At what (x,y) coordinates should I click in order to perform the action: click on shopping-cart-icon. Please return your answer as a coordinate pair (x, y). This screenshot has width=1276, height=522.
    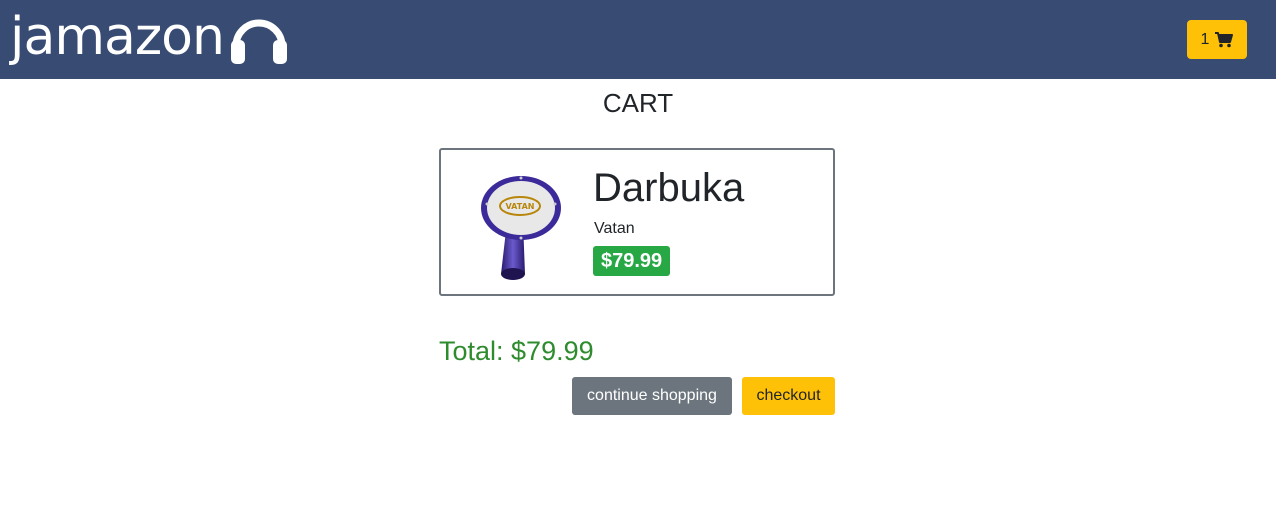
    Looking at the image, I should click on (1224, 39).